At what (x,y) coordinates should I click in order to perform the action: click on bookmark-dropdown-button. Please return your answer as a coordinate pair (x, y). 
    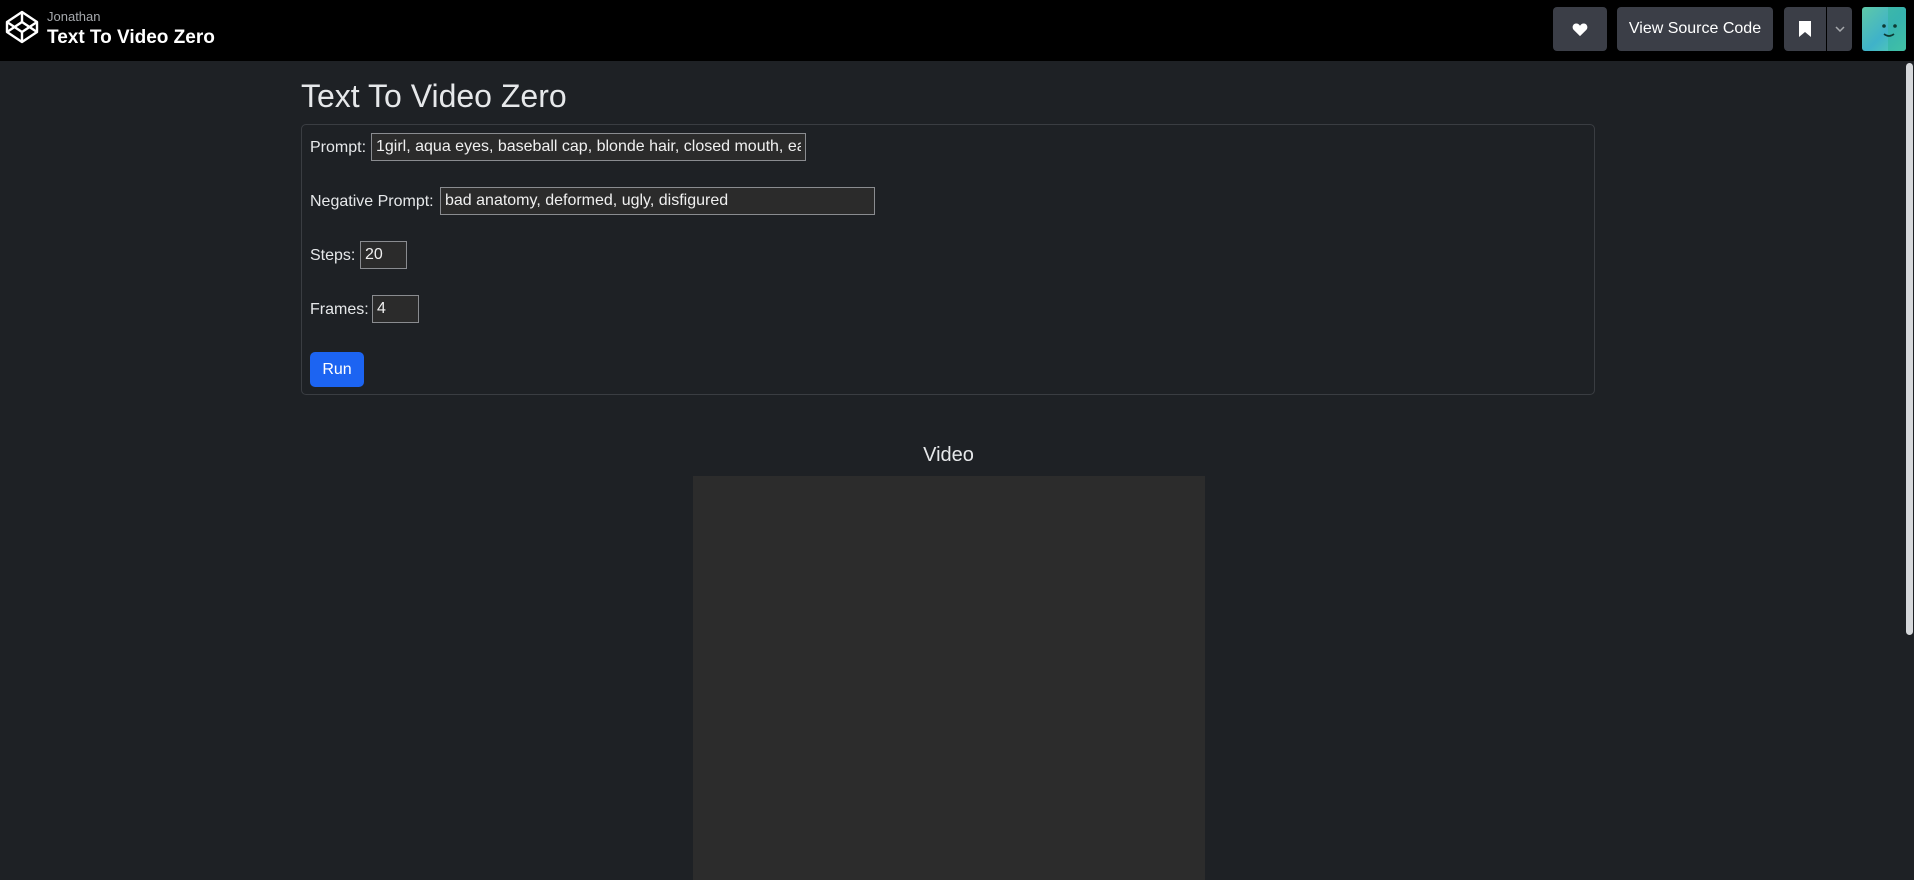
    Looking at the image, I should click on (1839, 29).